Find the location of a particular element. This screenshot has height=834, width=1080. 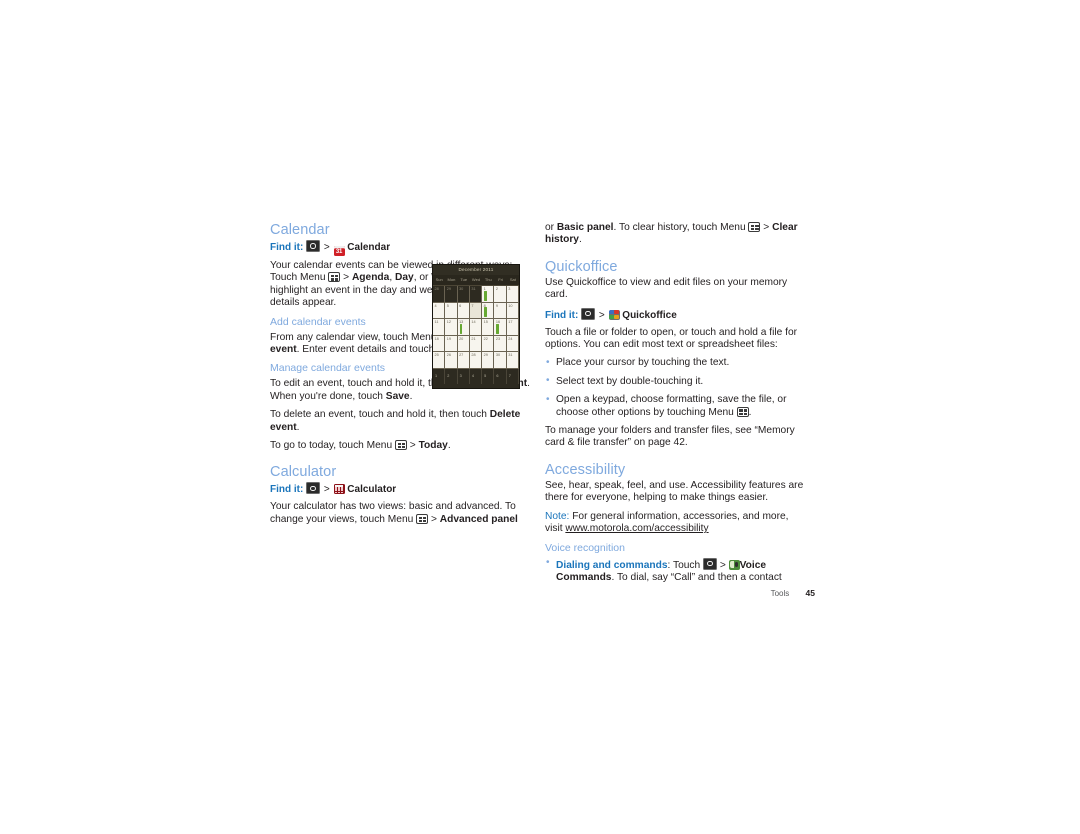

calendar-day-cell: 1 is located at coordinates (488, 294).